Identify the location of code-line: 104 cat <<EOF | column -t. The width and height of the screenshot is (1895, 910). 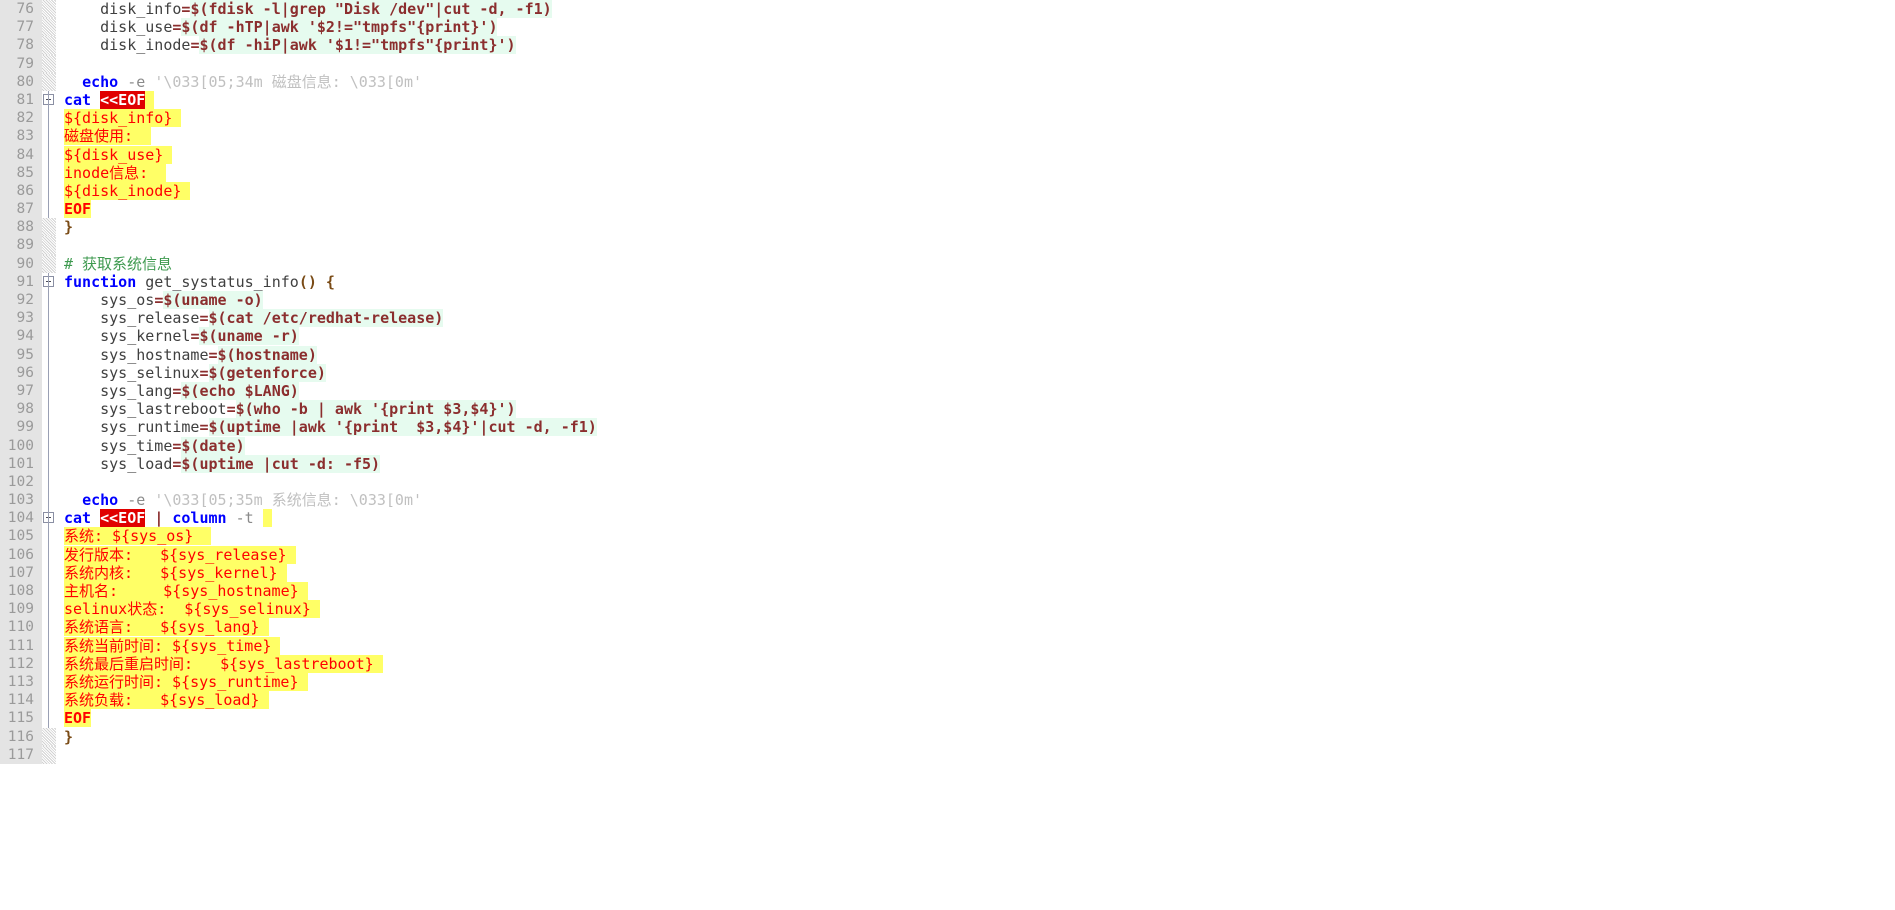
(947, 518).